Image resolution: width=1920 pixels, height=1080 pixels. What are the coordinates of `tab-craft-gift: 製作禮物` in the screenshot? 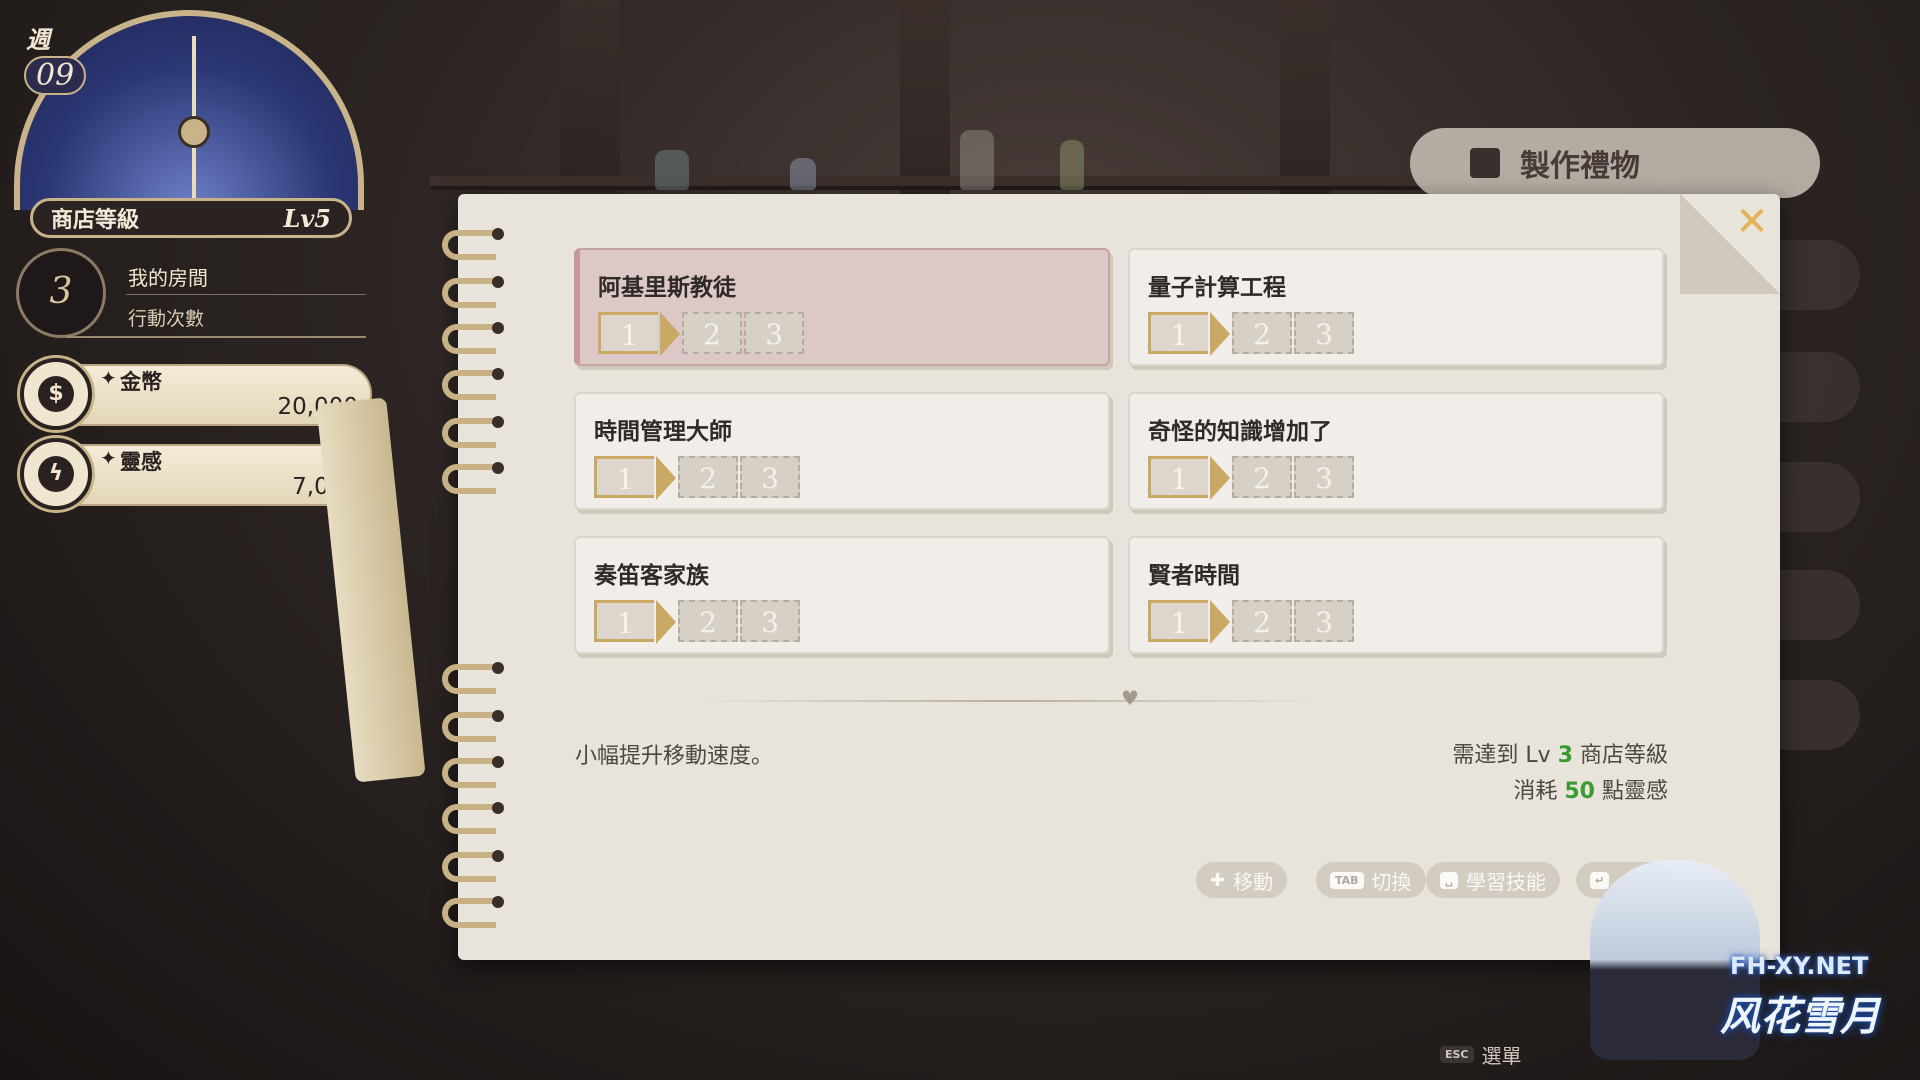 It's located at (1615, 163).